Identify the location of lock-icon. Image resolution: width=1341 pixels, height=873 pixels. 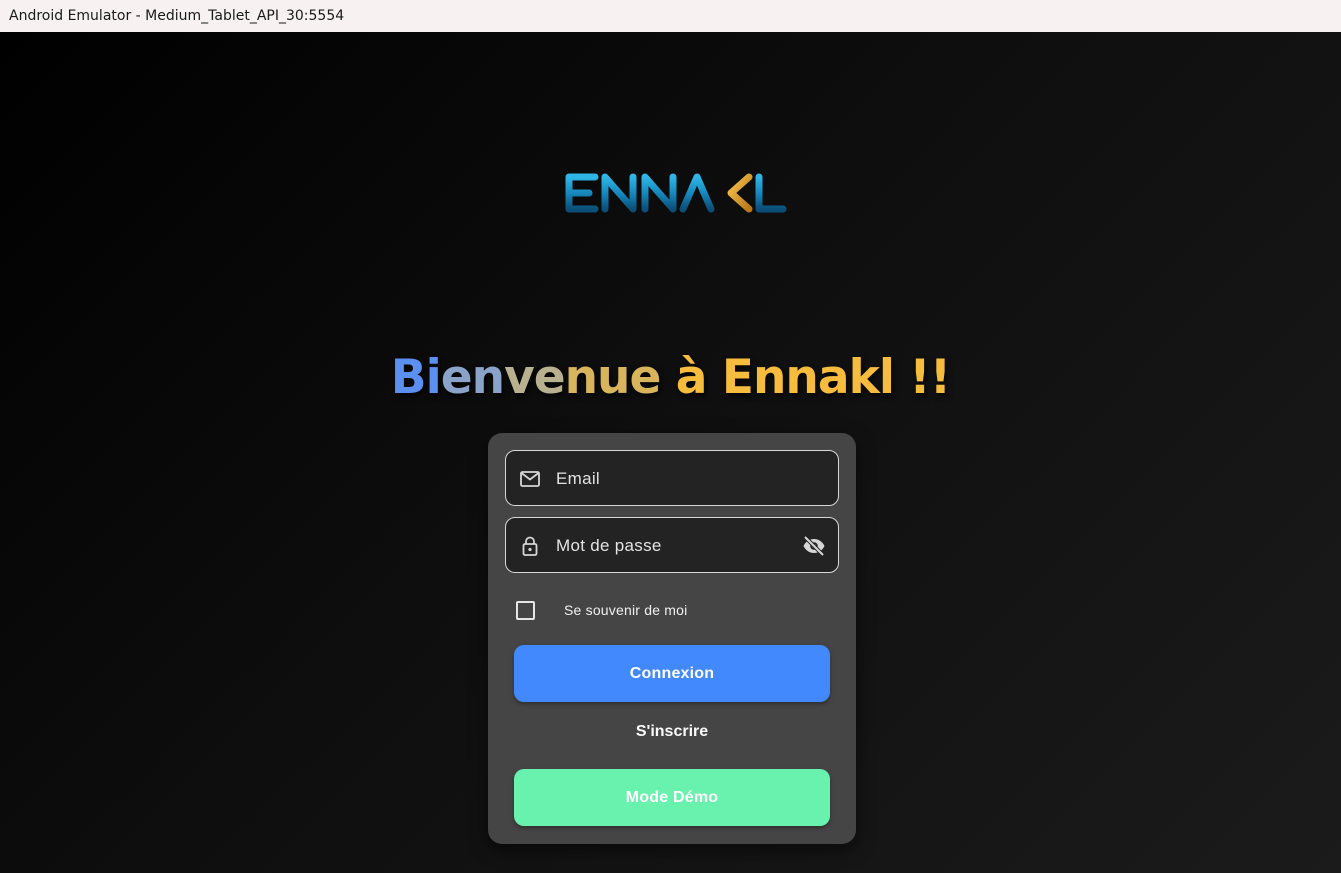
(530, 546).